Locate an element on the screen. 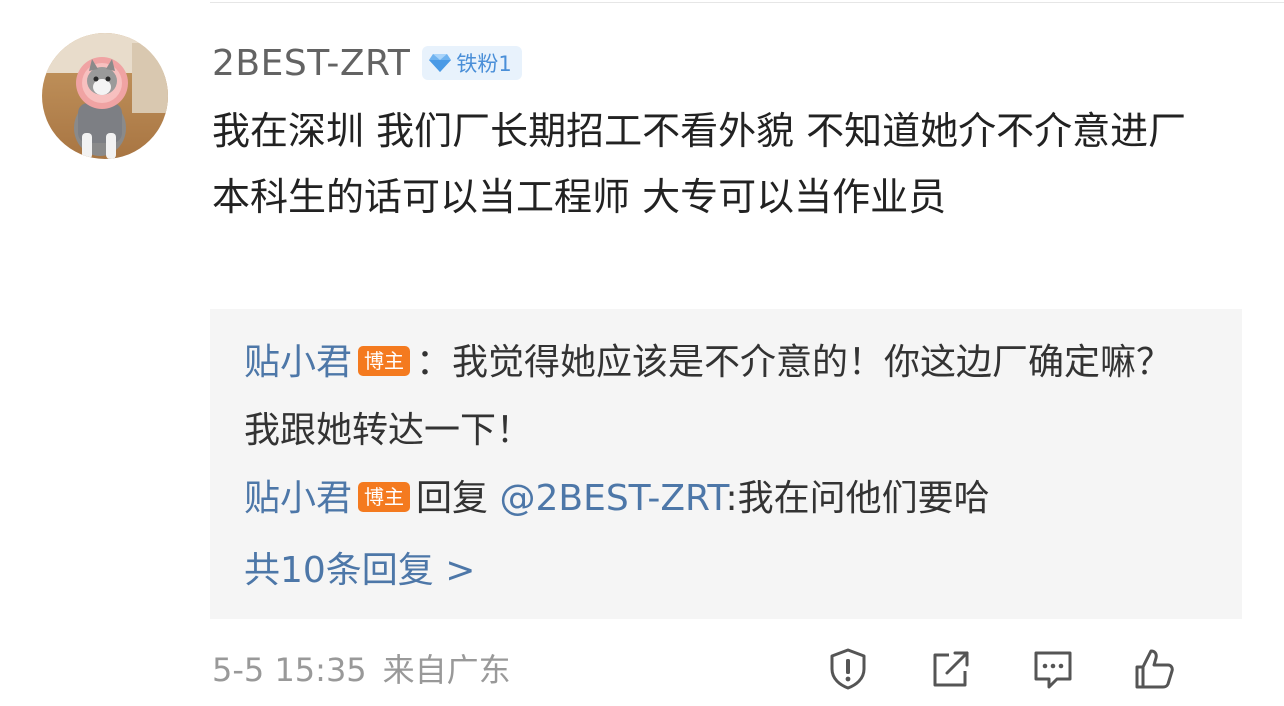 The width and height of the screenshot is (1284, 706). reply-text: :我在问他们要哈 is located at coordinates (857, 498).